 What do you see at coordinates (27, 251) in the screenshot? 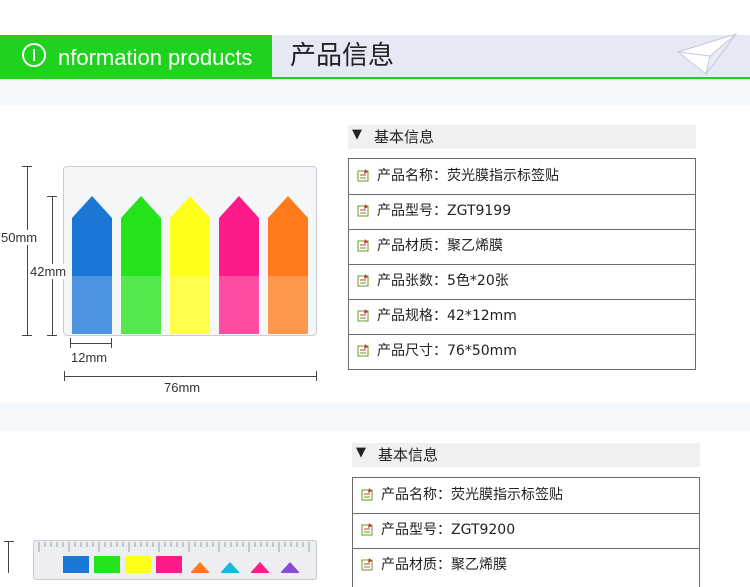
I see `dim-line-height-outer` at bounding box center [27, 251].